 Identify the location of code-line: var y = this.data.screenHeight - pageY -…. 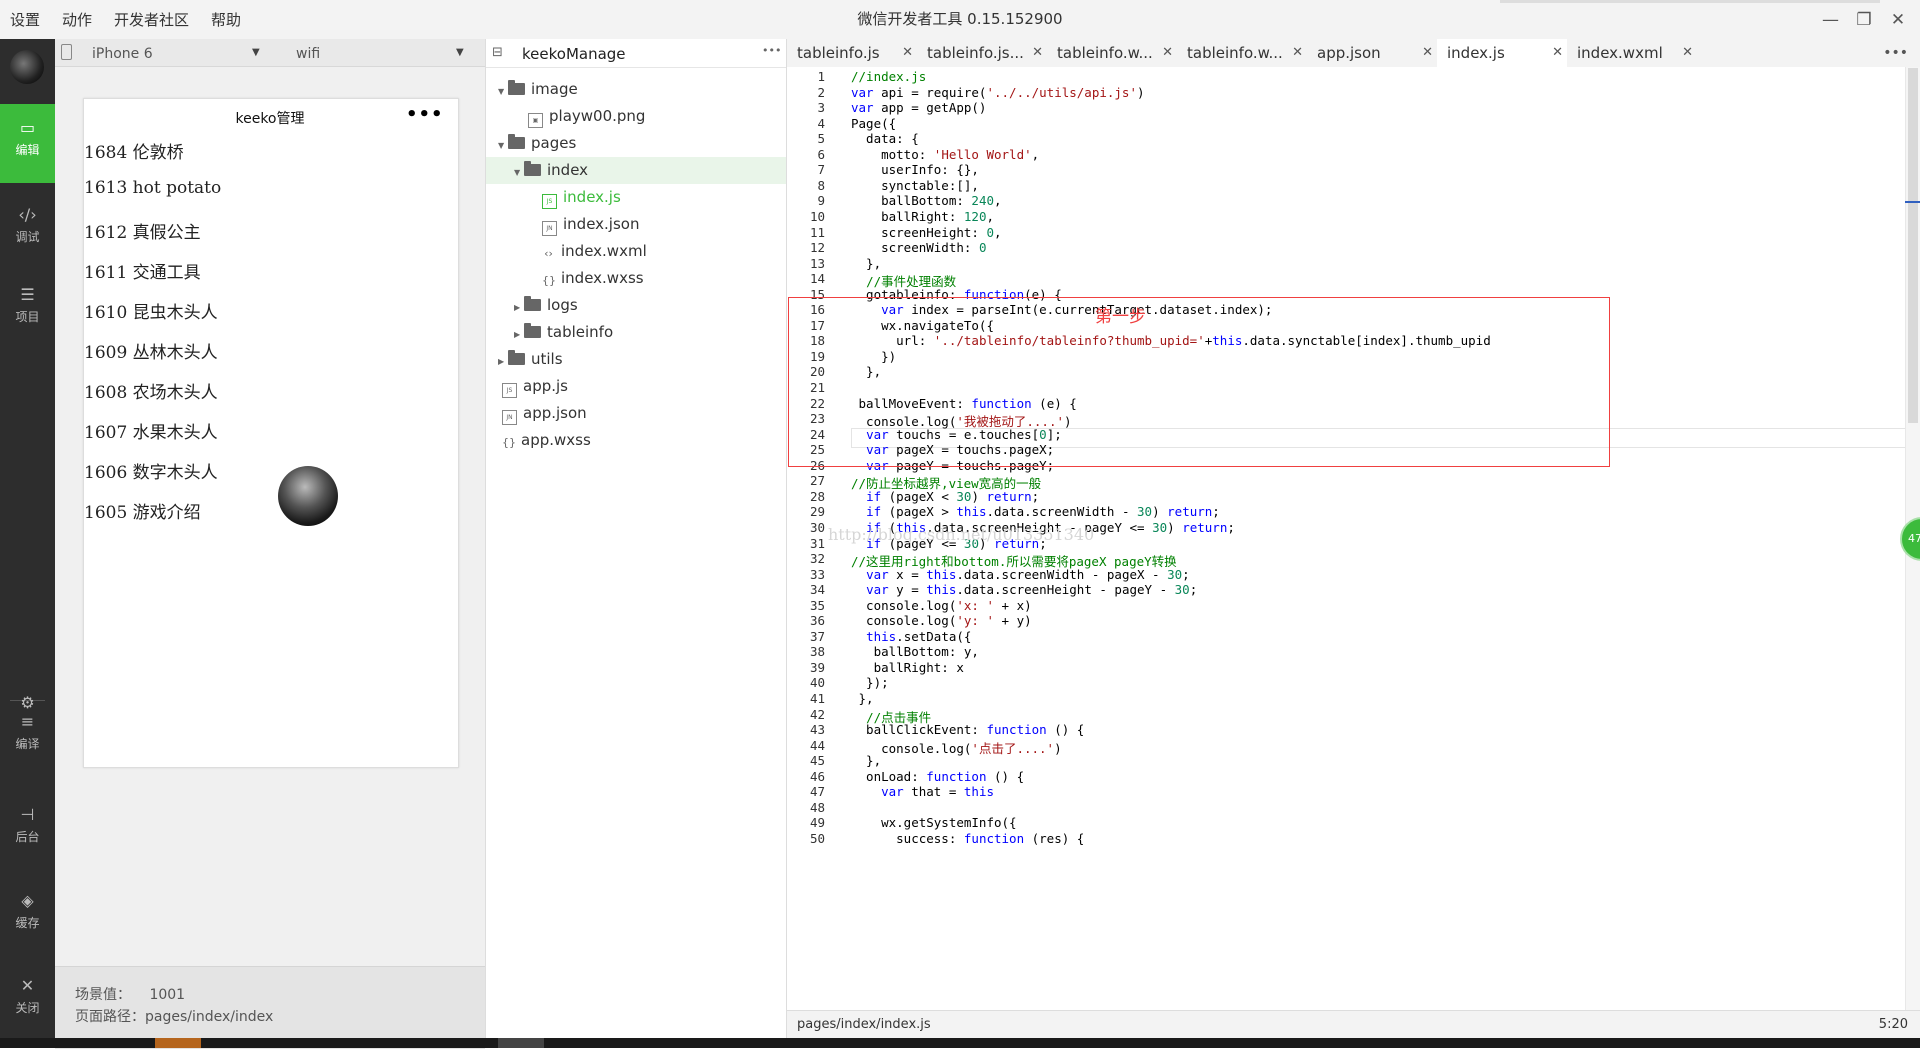
(1024, 589).